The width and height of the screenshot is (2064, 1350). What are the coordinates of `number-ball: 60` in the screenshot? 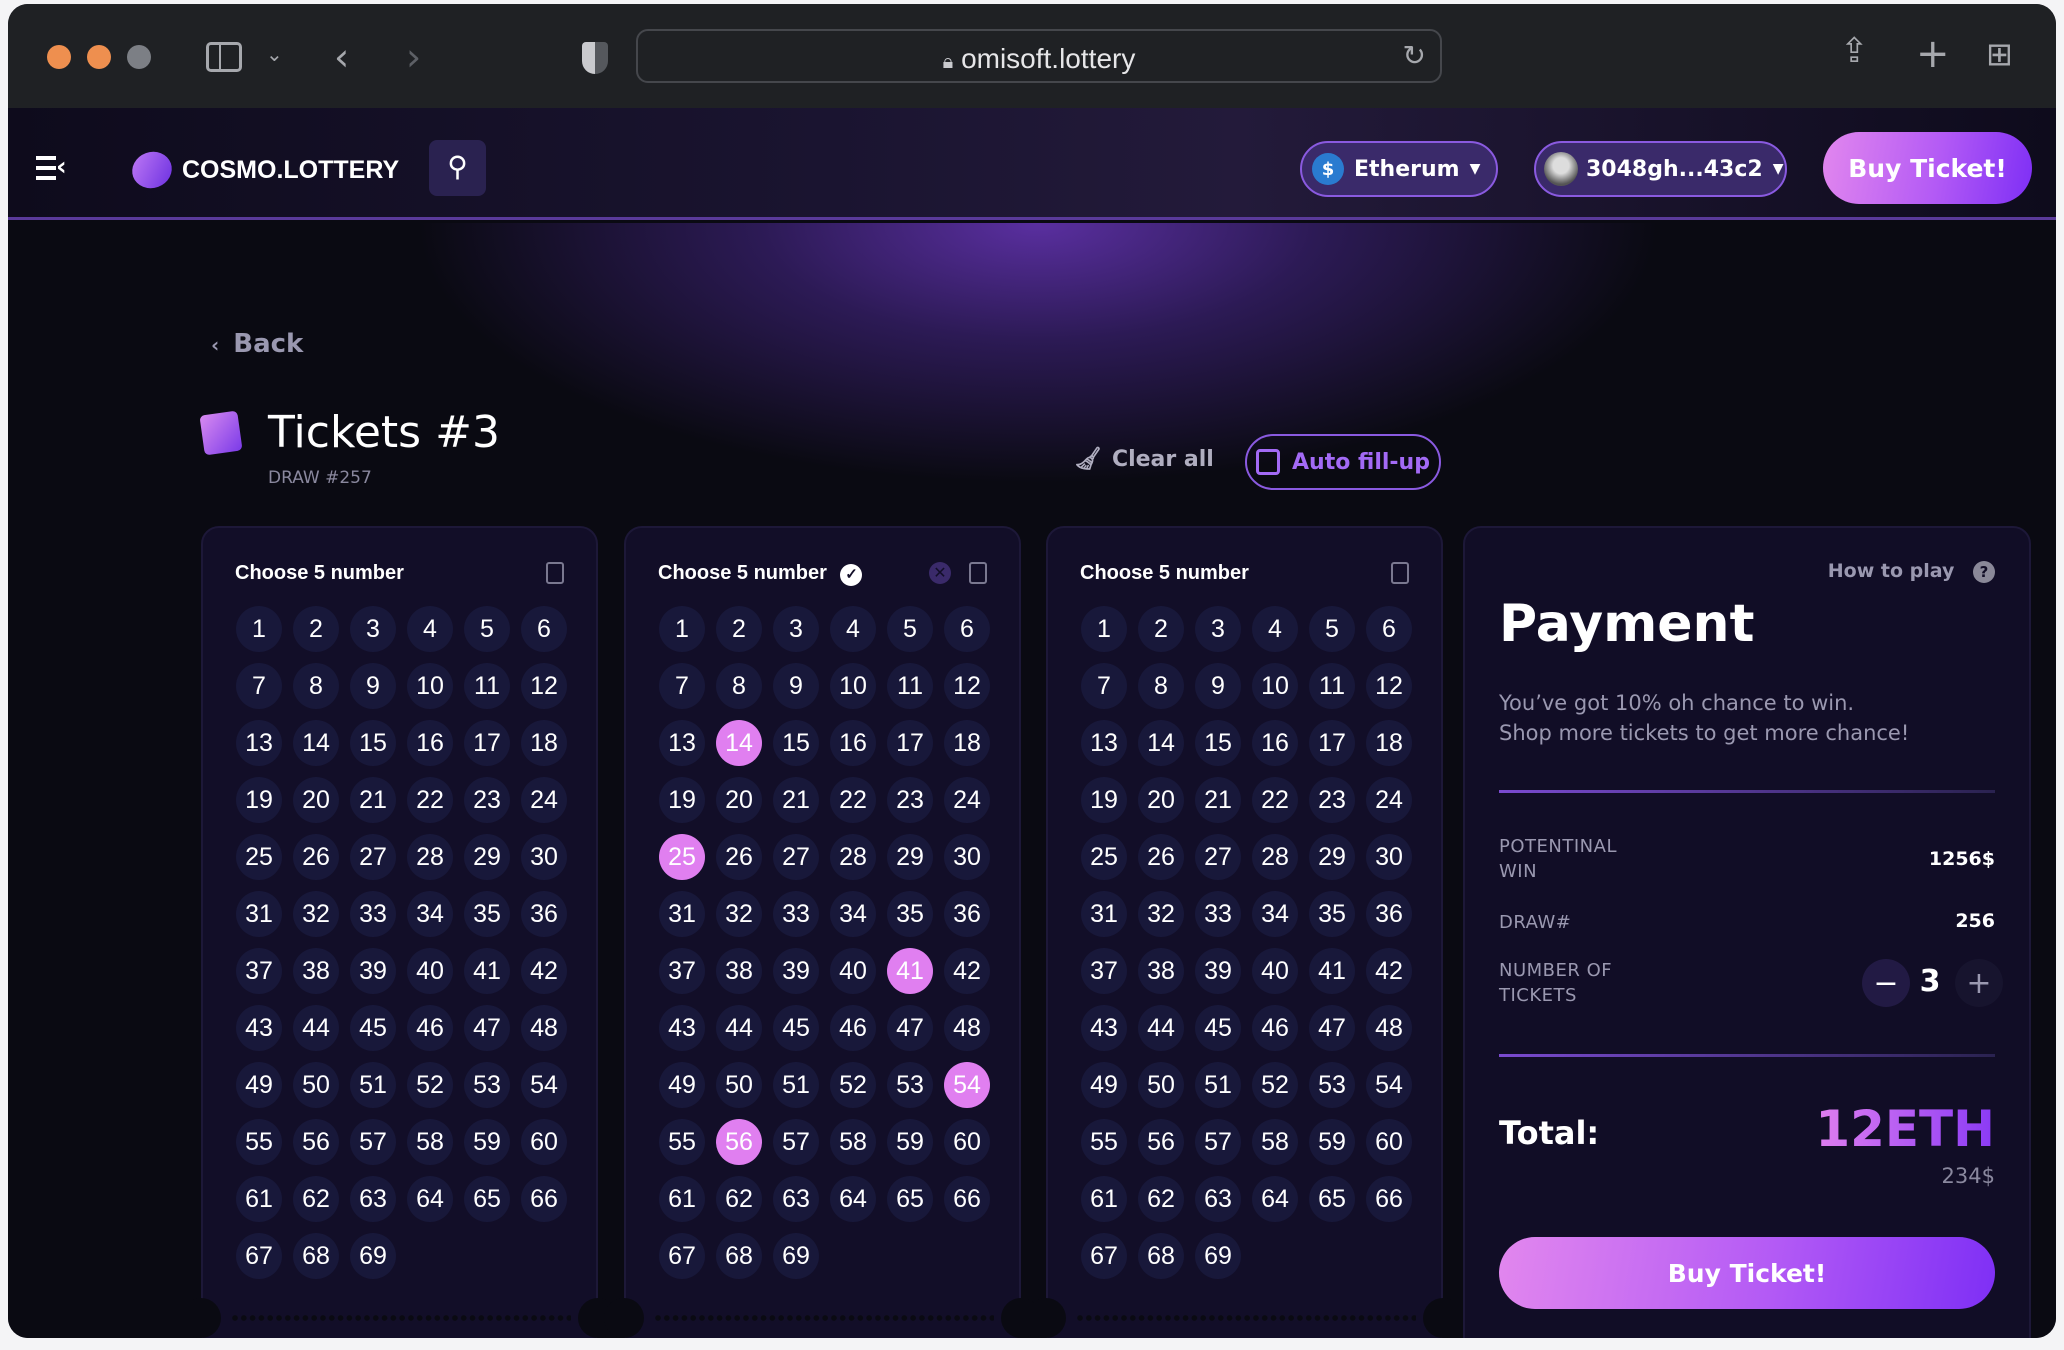 It's located at (544, 1142).